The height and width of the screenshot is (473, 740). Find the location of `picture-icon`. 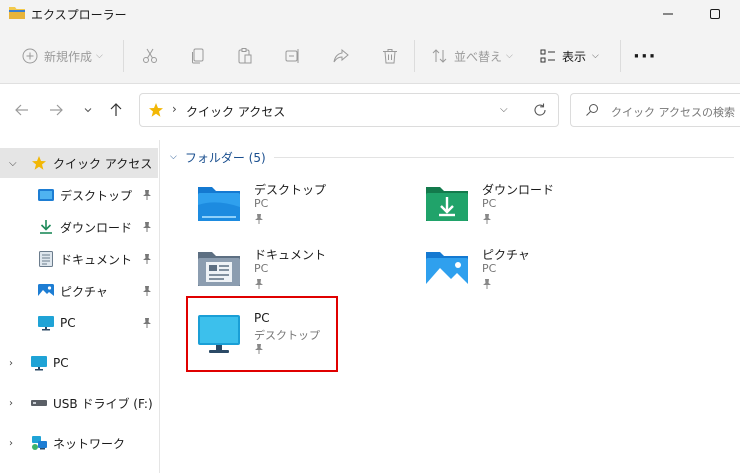

picture-icon is located at coordinates (46, 291).